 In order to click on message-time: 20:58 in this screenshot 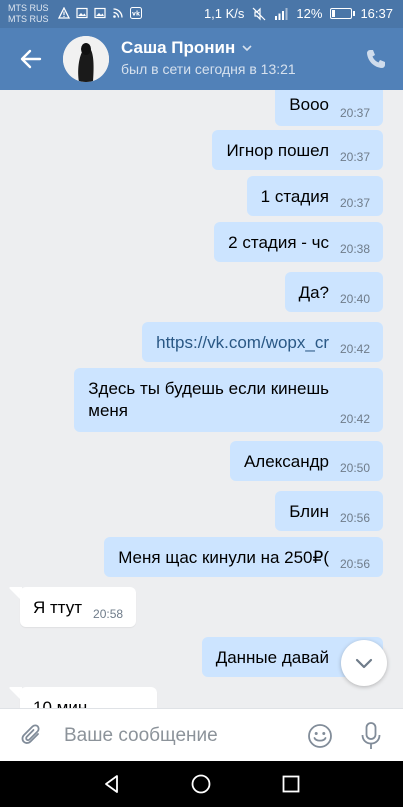, I will do `click(108, 614)`.